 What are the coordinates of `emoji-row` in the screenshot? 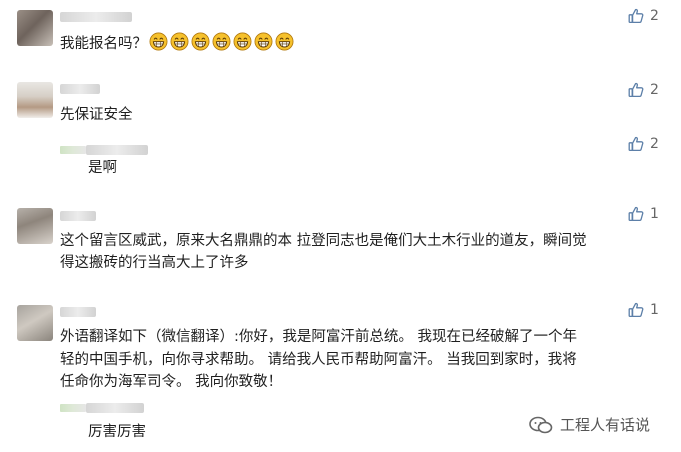 It's located at (220, 42).